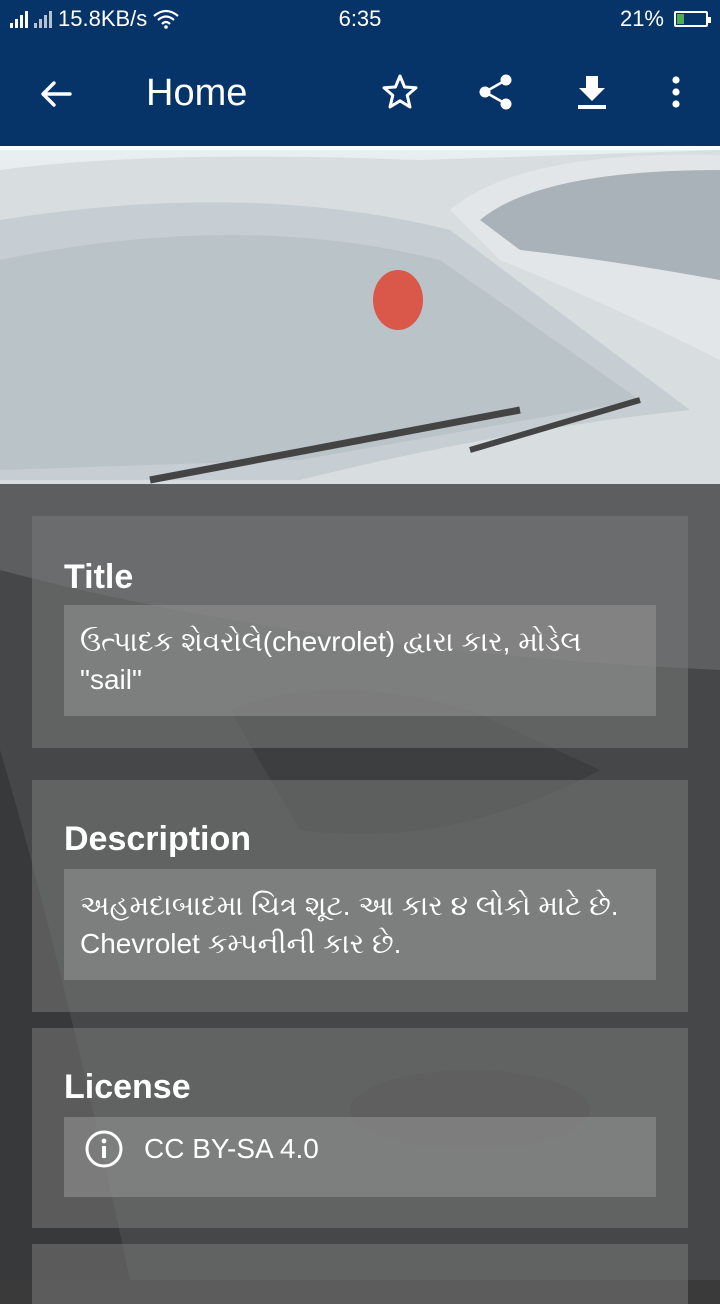 This screenshot has width=720, height=1304. Describe the element at coordinates (676, 92) in the screenshot. I see `more-vert-icon` at that location.